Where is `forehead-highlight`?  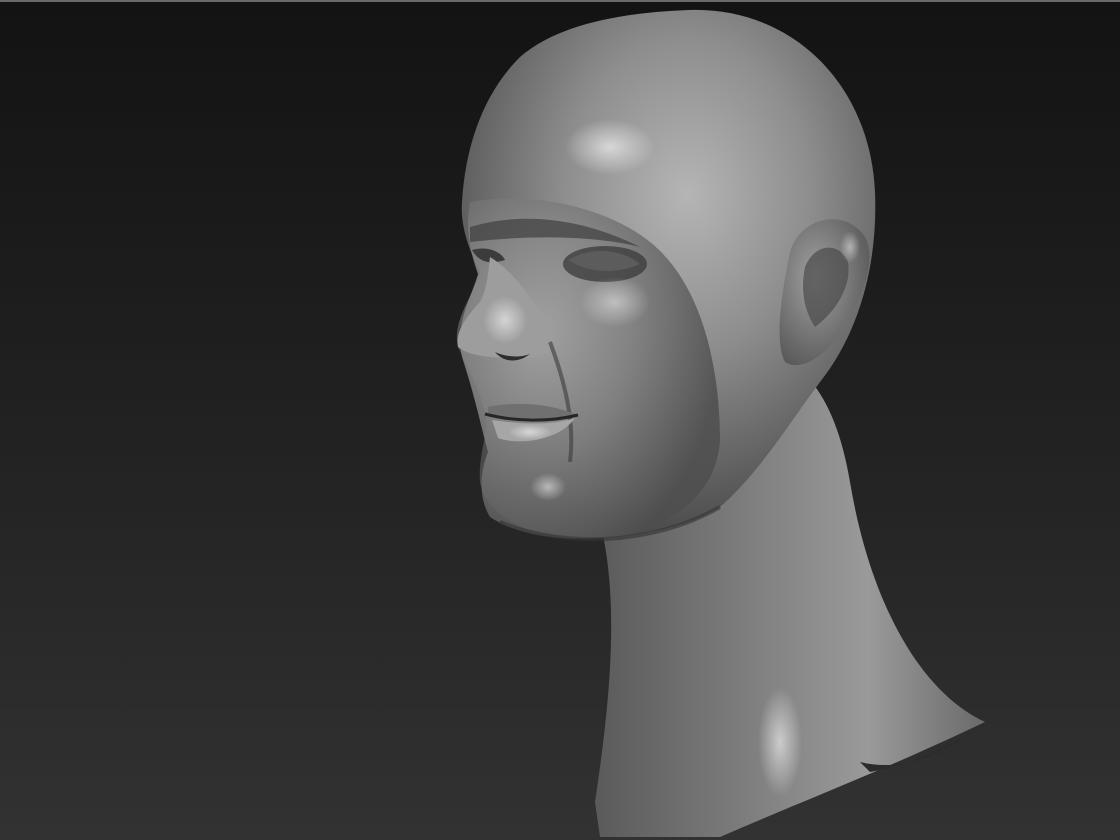
forehead-highlight is located at coordinates (610, 147).